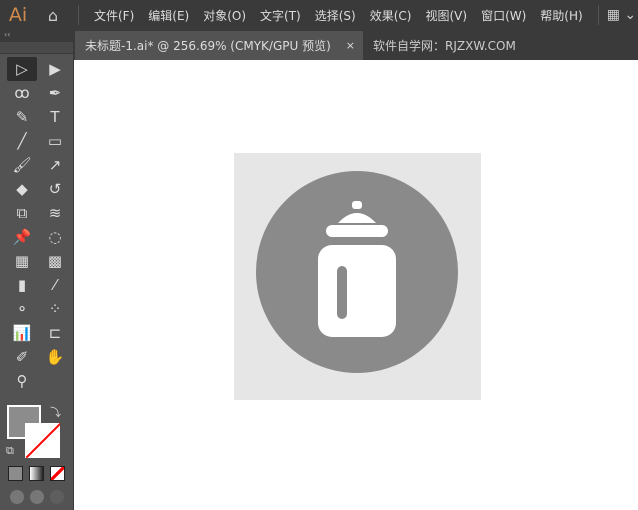 This screenshot has width=638, height=510. Describe the element at coordinates (55, 309) in the screenshot. I see `symbol-sprayer-tool-icon: ⁘` at that location.